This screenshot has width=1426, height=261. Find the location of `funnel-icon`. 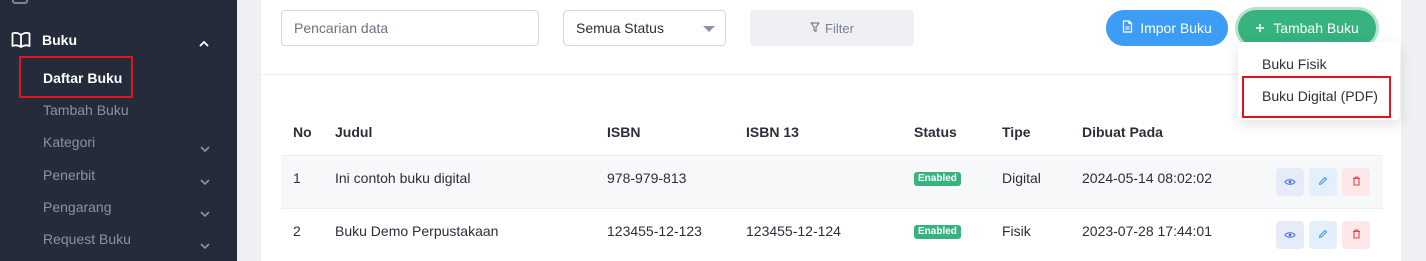

funnel-icon is located at coordinates (815, 28).